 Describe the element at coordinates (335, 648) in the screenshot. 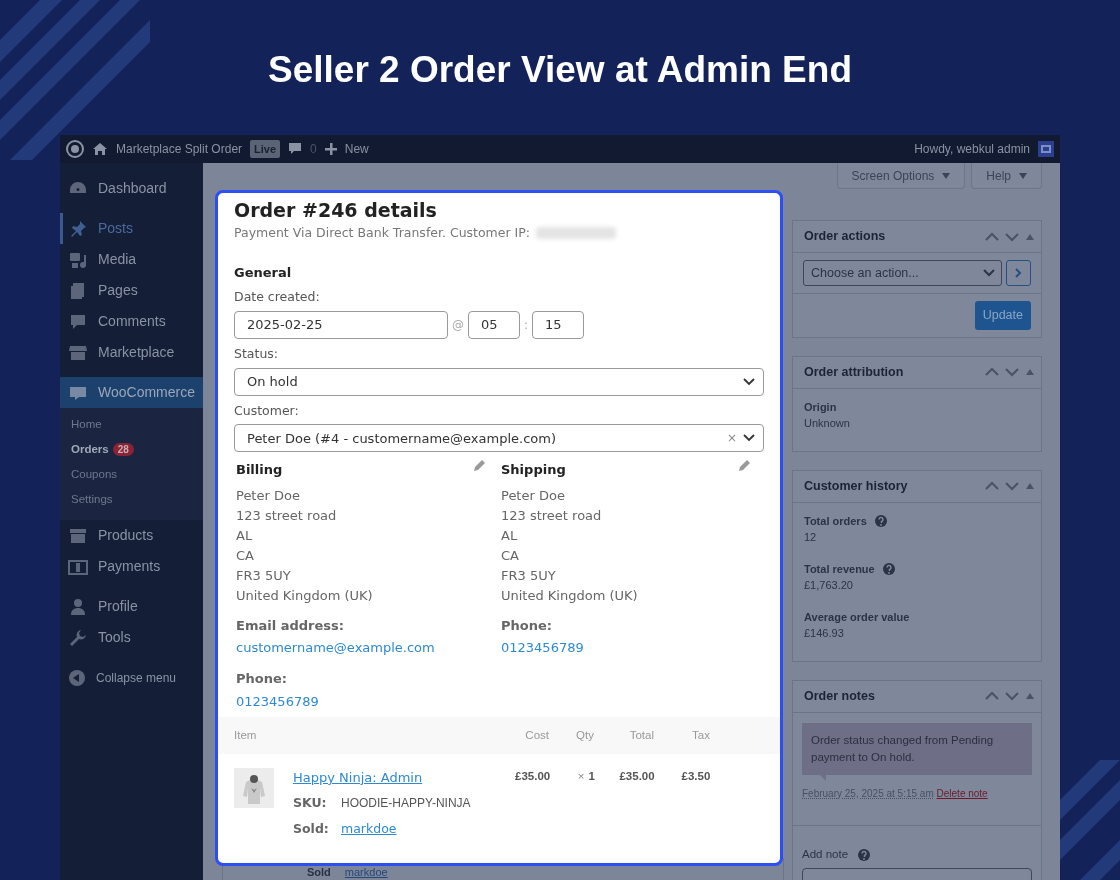

I see `contact-link: customername@example.com` at that location.